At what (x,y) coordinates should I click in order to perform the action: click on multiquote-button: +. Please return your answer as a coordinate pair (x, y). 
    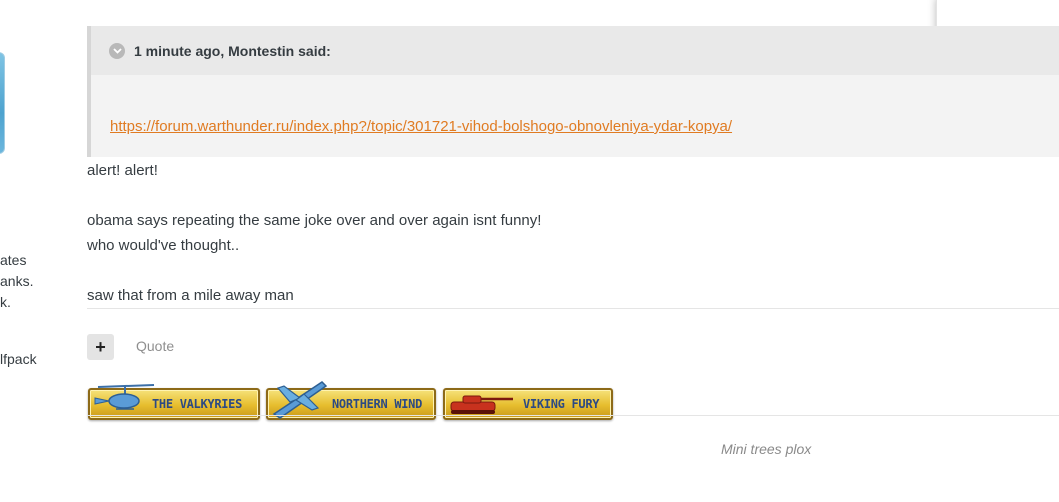
    Looking at the image, I should click on (100, 347).